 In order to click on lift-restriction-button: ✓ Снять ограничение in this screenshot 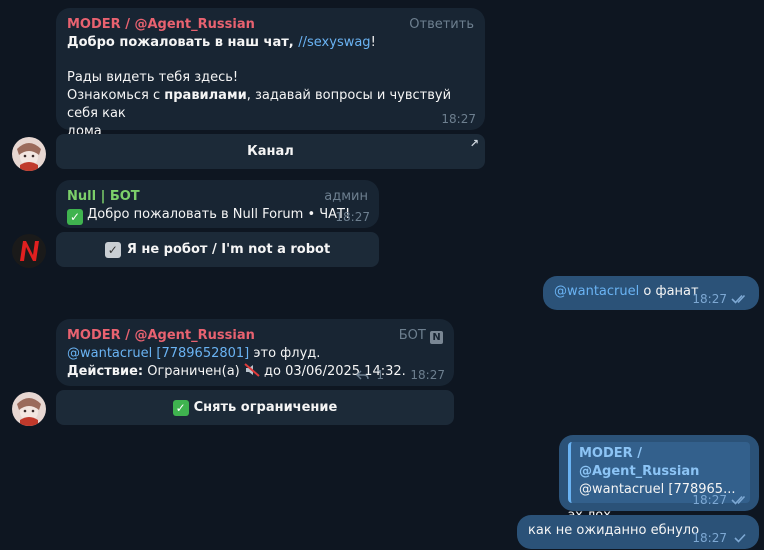, I will do `click(255, 407)`.